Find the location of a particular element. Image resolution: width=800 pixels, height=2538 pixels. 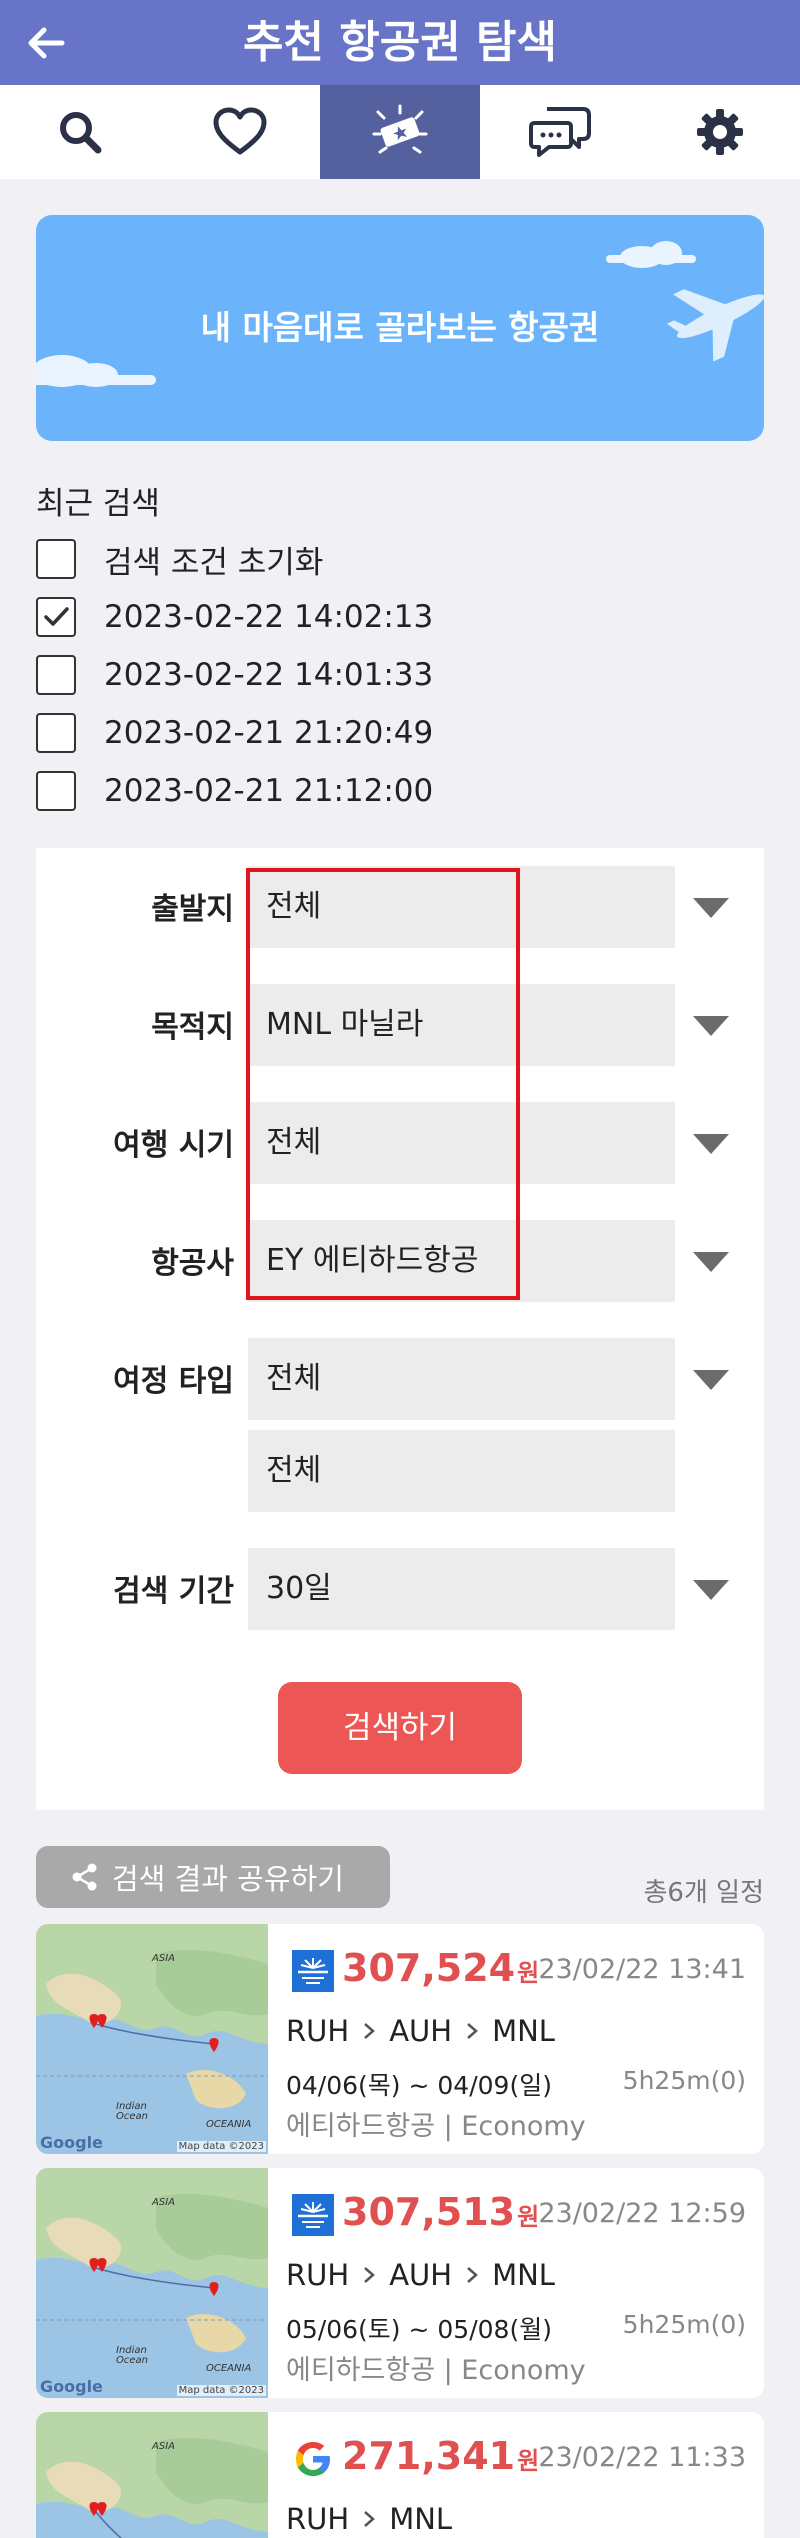

total-count: 총6개 일정 is located at coordinates (704, 1893).